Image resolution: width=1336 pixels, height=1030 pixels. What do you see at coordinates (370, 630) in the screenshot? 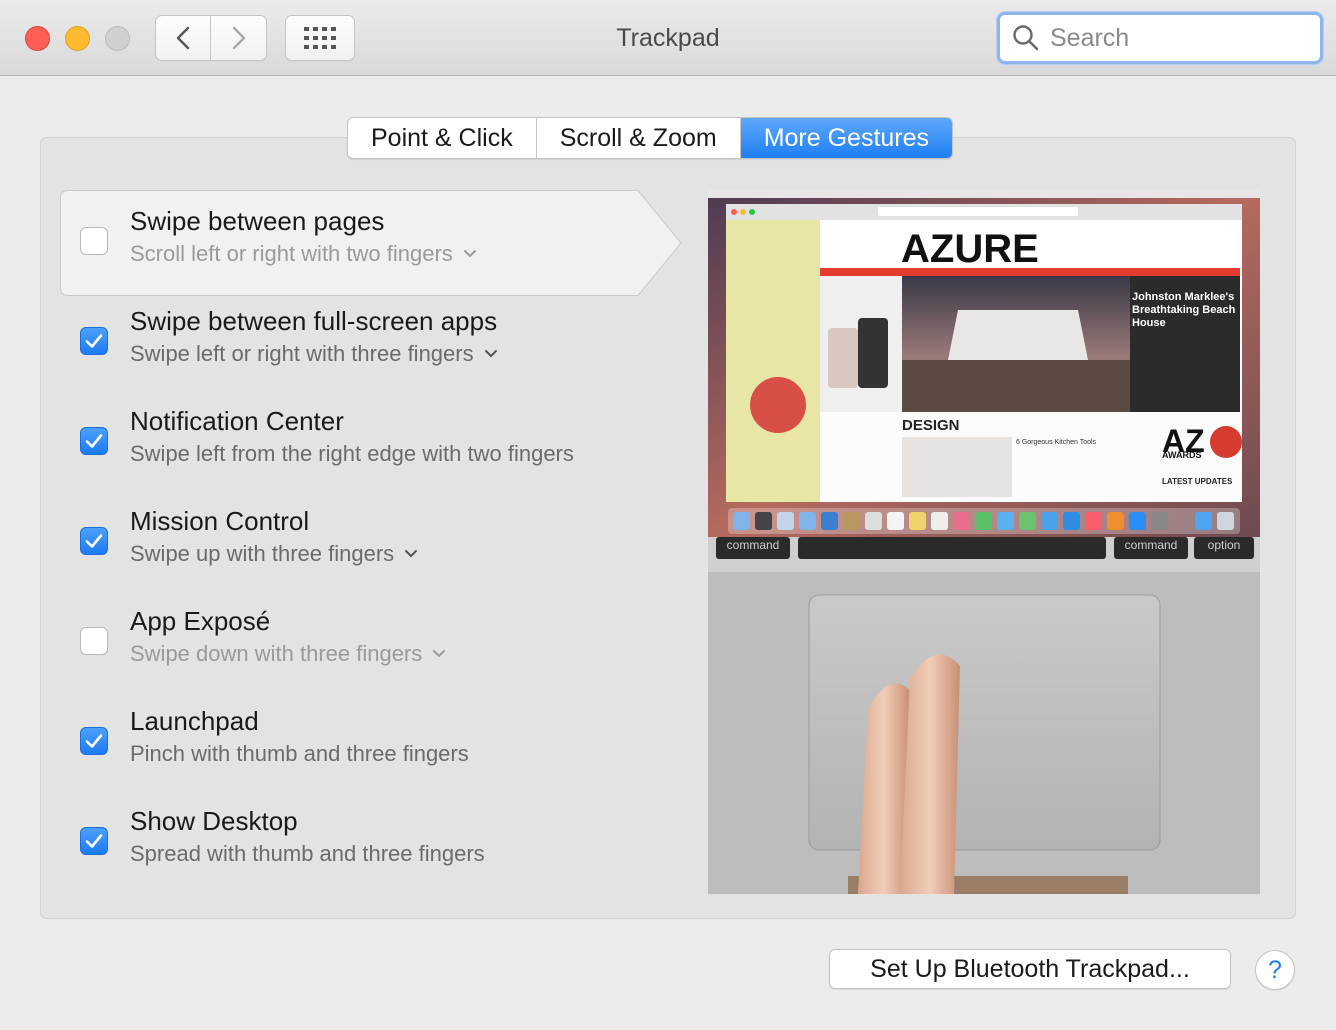
I see `gesture-app-expose: App Exposé Swipe down with three fingers` at bounding box center [370, 630].